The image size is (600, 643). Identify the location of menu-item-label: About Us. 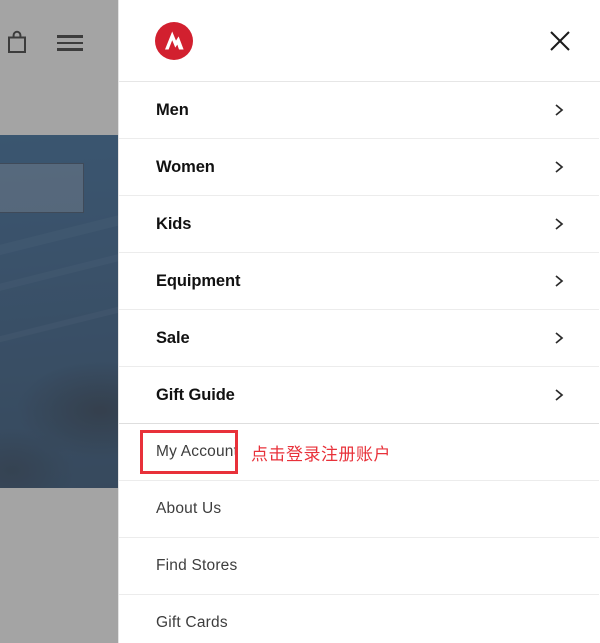
(189, 508).